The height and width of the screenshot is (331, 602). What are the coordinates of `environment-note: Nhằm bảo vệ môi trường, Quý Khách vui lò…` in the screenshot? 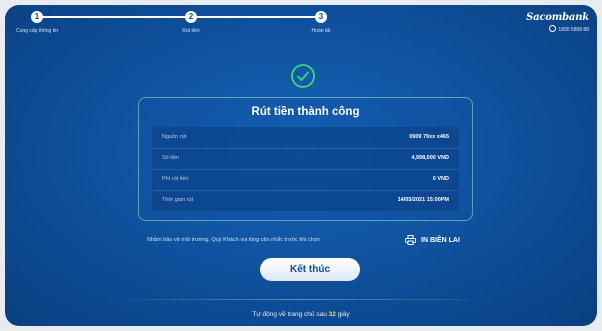 It's located at (233, 240).